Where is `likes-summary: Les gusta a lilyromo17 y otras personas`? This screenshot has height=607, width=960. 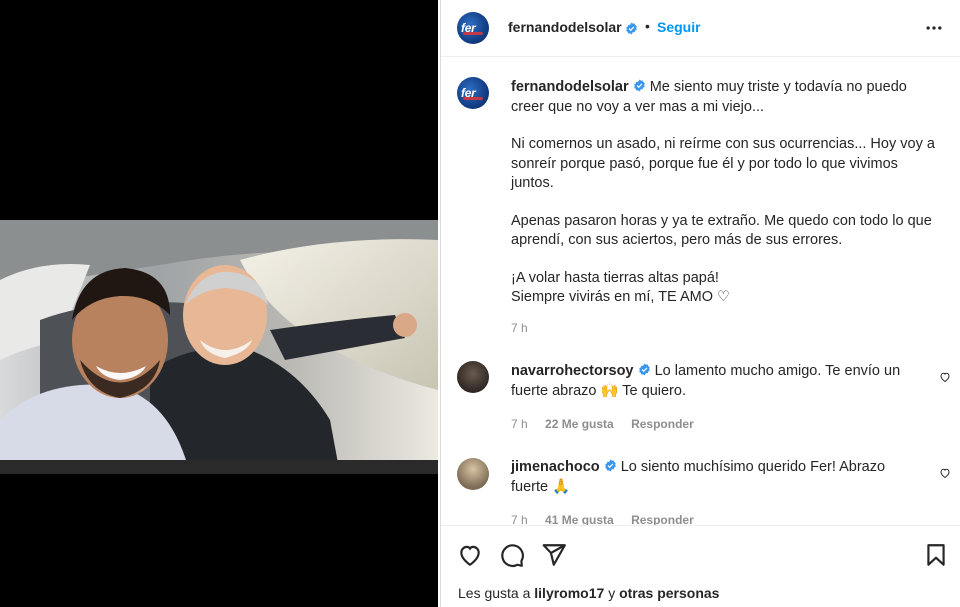
likes-summary: Les gusta a lilyromo17 y otras personas is located at coordinates (588, 593).